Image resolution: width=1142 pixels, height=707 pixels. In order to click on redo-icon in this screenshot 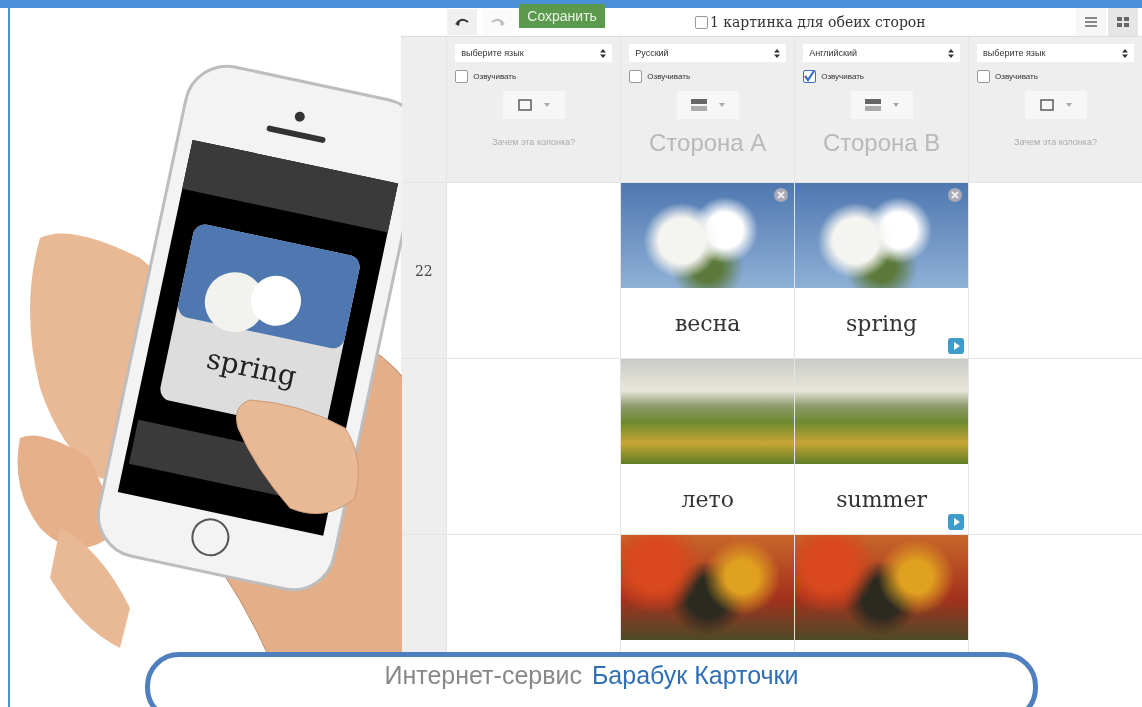, I will do `click(498, 22)`.